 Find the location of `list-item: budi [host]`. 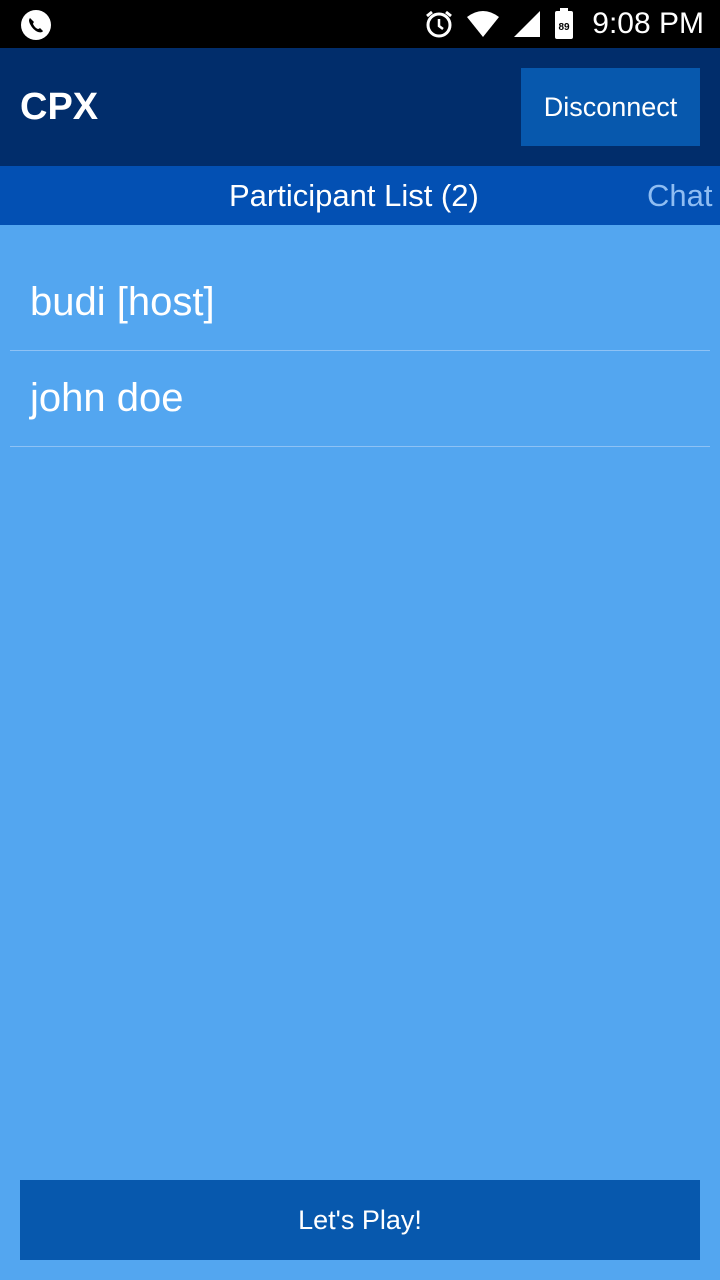

list-item: budi [host] is located at coordinates (360, 303).